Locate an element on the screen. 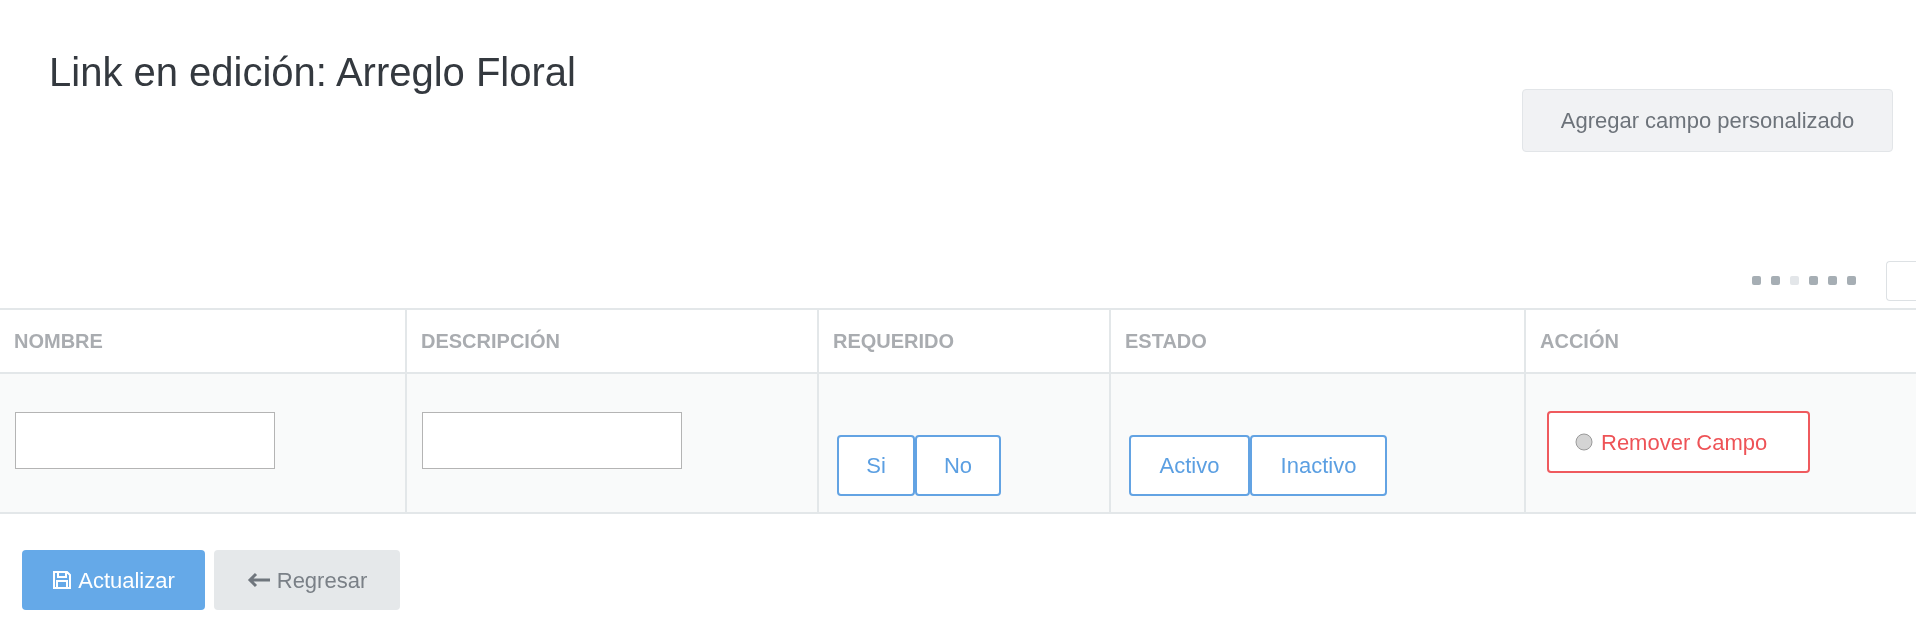 This screenshot has height=622, width=1916. column-header: DESCRIPCIÓN is located at coordinates (490, 341).